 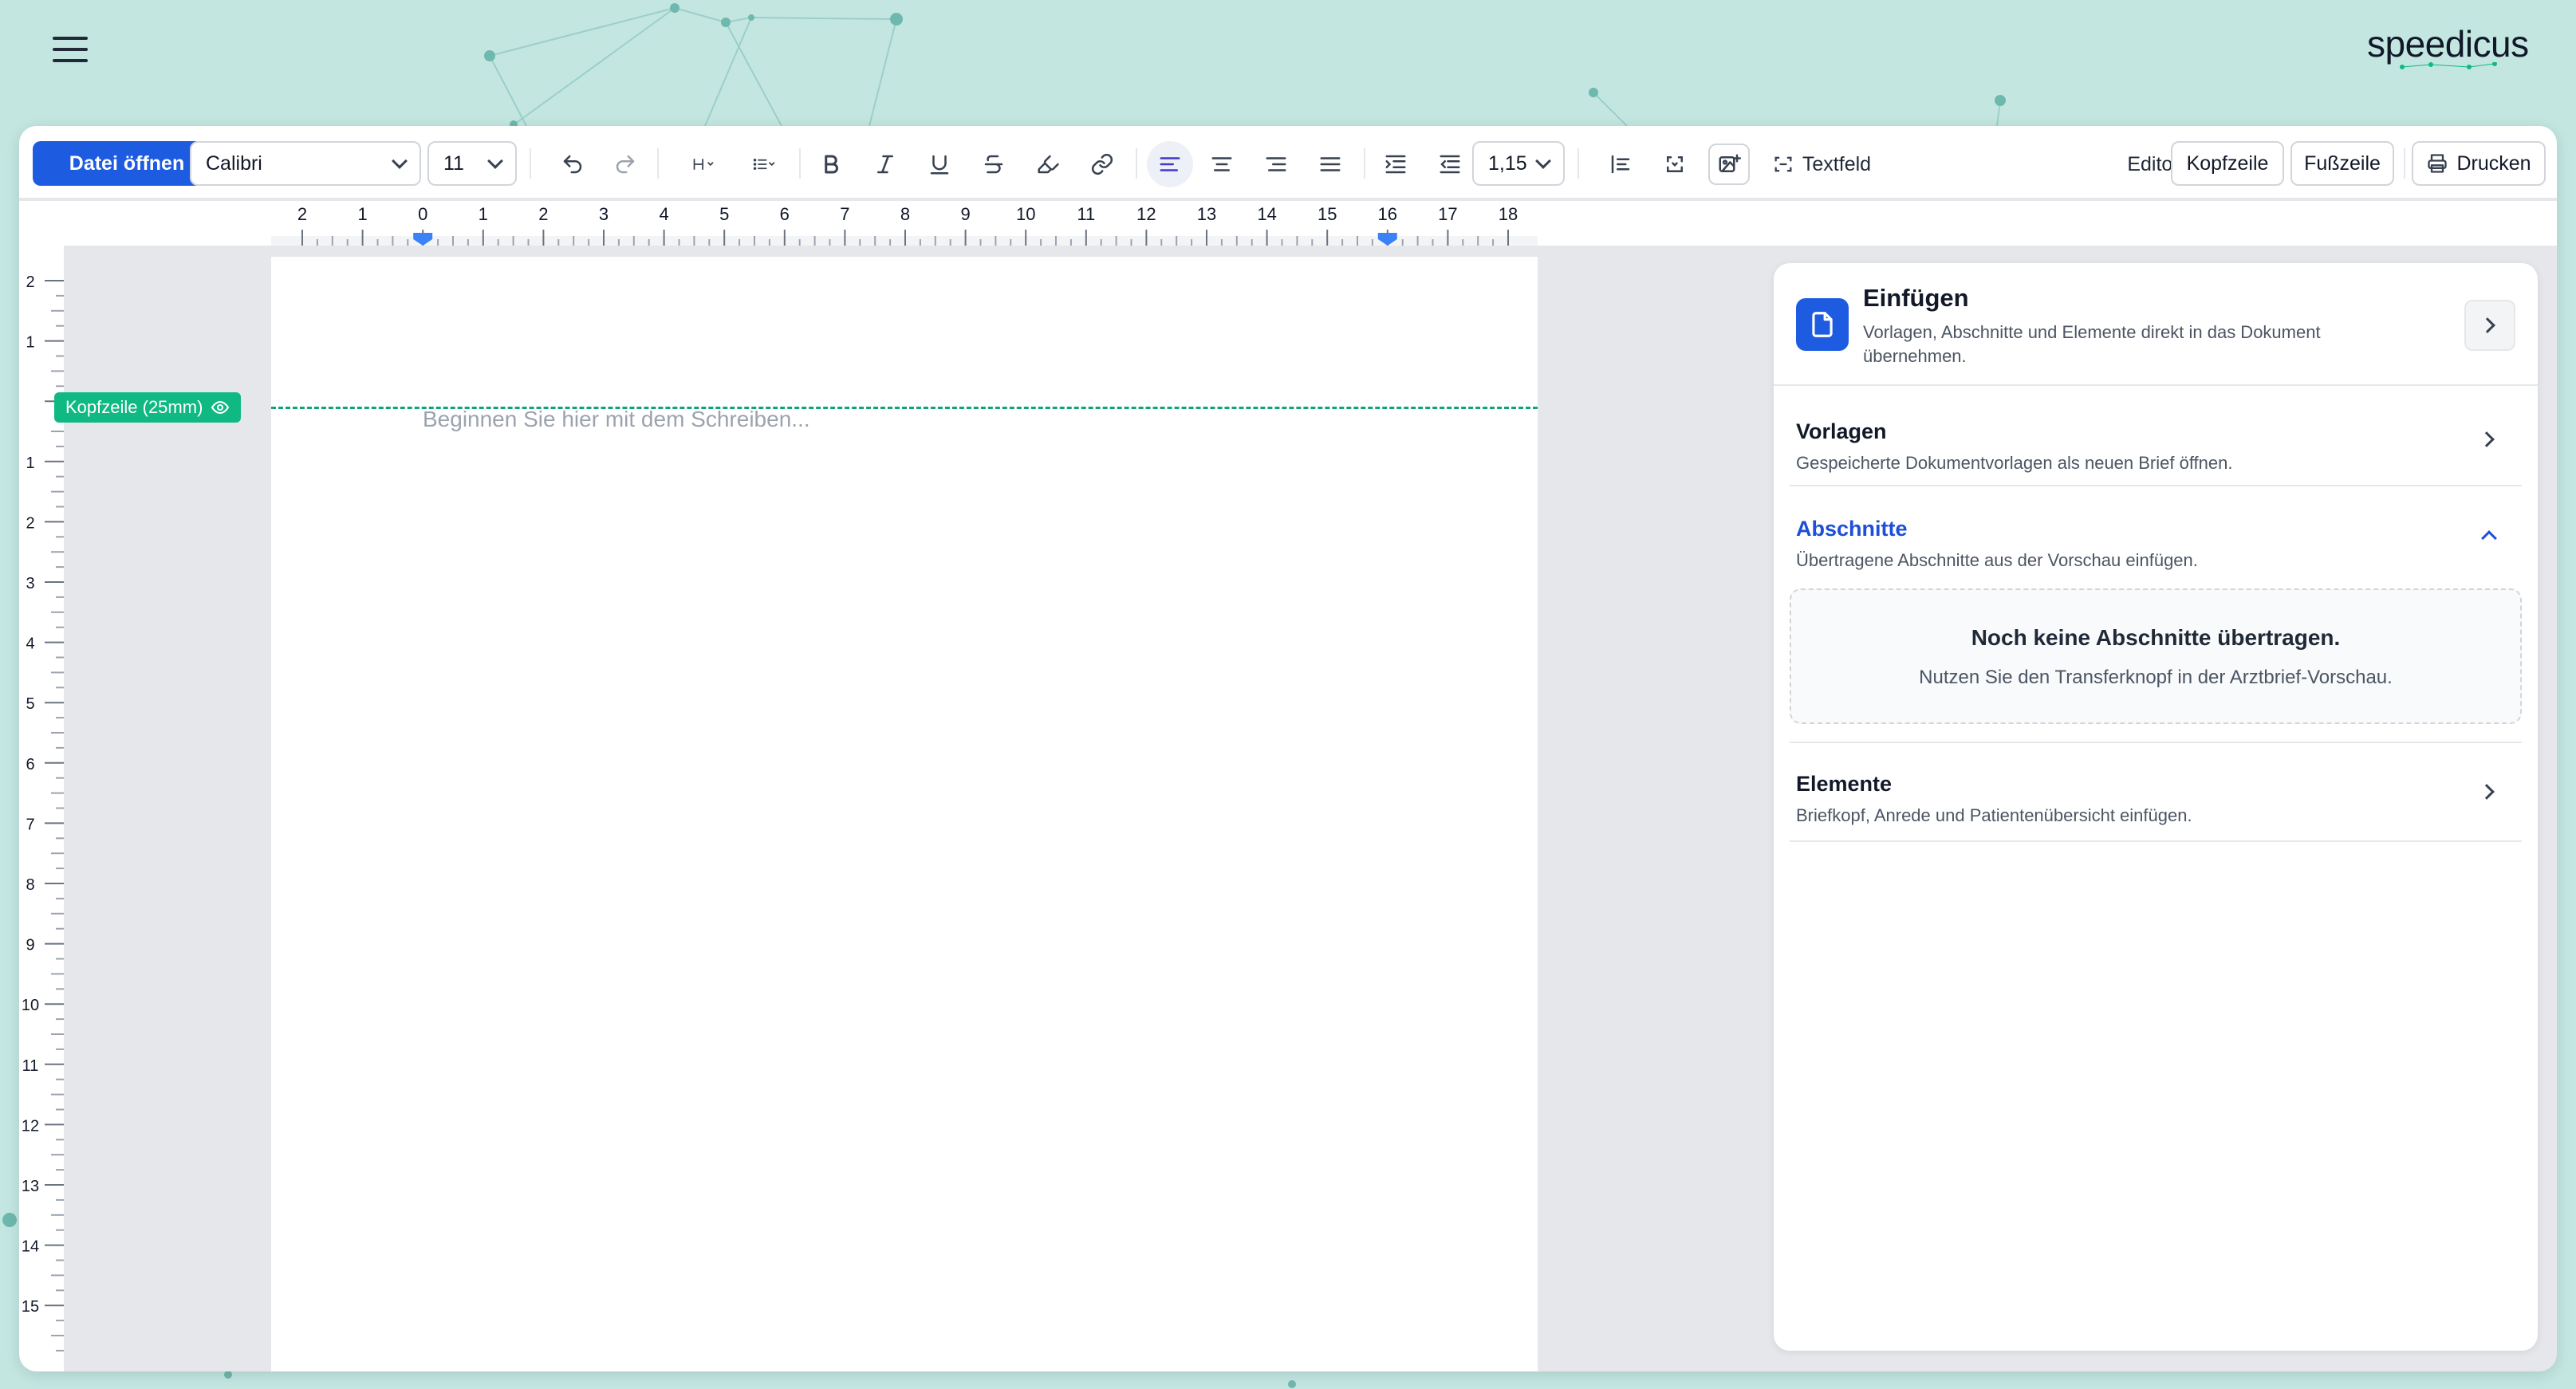 What do you see at coordinates (844, 214) in the screenshot?
I see `ruler-label: 7` at bounding box center [844, 214].